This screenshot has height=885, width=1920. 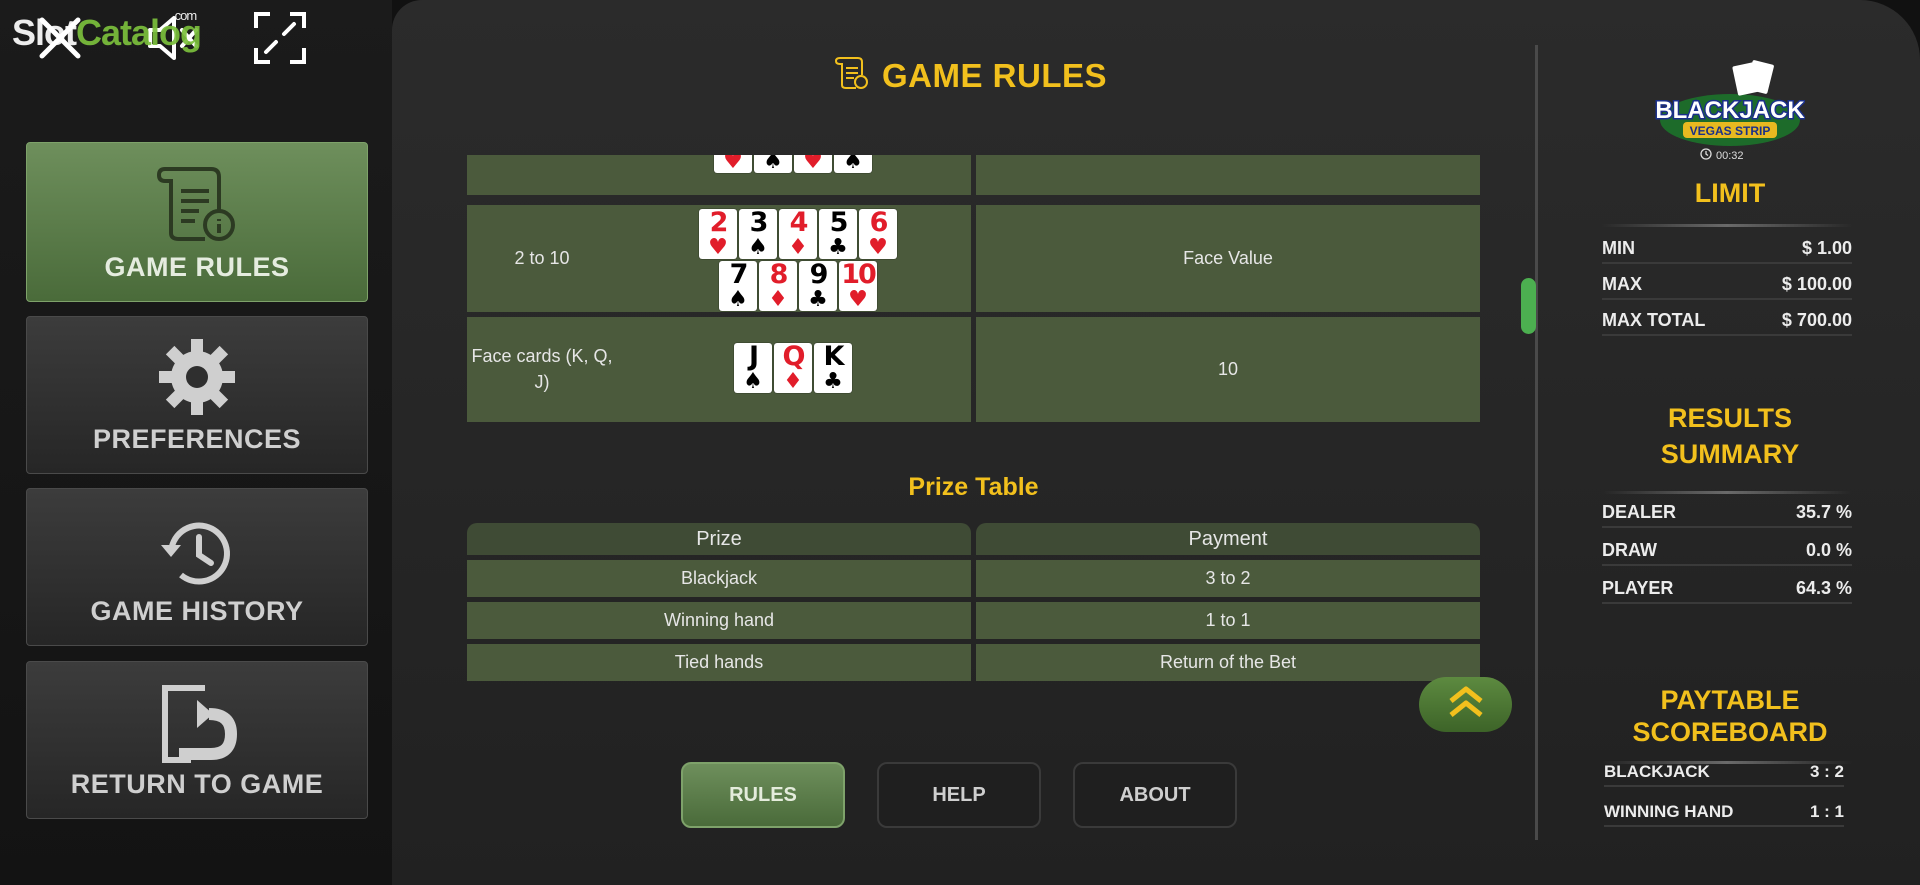 I want to click on results-value: 0.0 %, so click(x=1828, y=550).